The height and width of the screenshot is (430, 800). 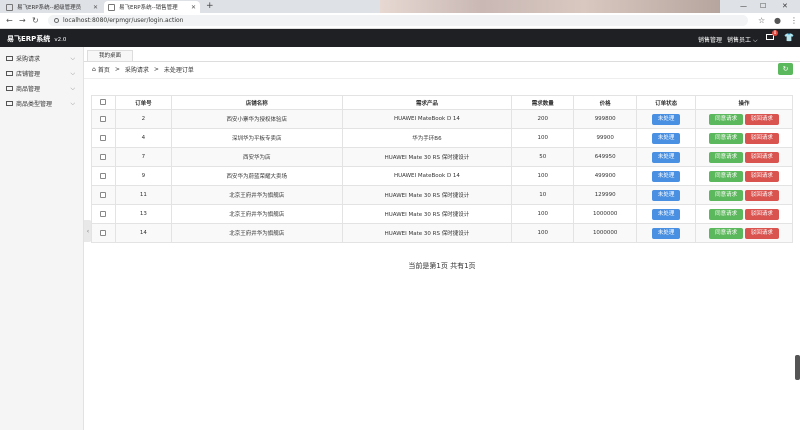 I want to click on row-select-cell, so click(x=103, y=195).